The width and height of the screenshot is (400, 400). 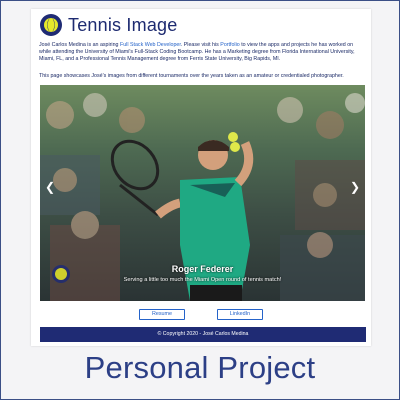 What do you see at coordinates (203, 334) in the screenshot?
I see `site-footer: © Copyright 2020 - José Carlos Medina` at bounding box center [203, 334].